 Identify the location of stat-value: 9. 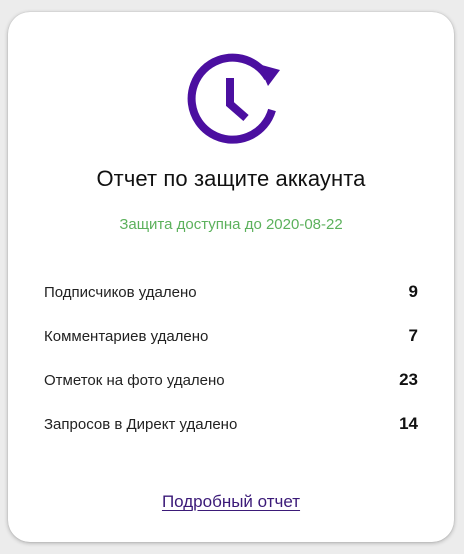
(413, 291).